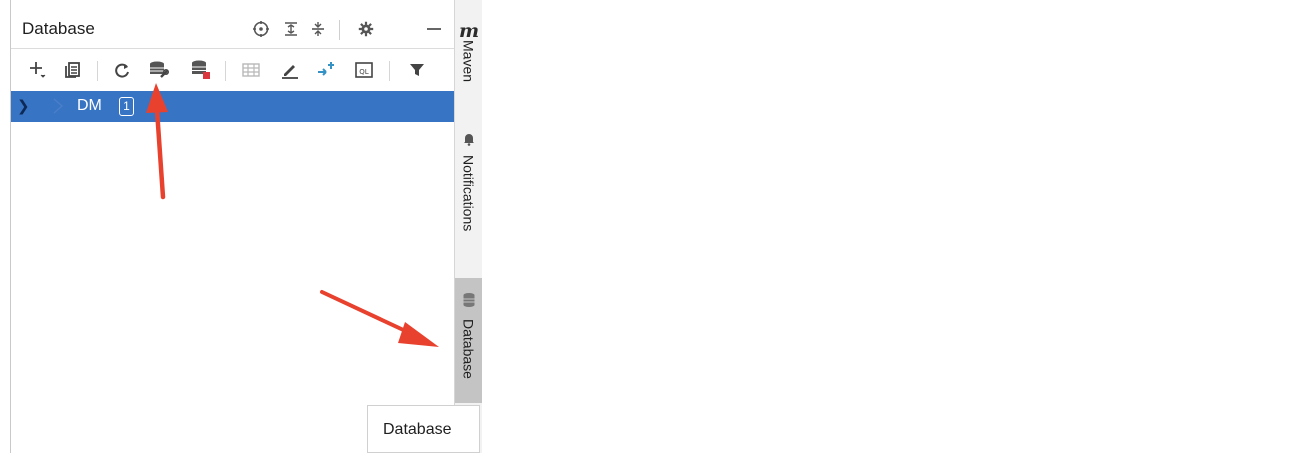 The width and height of the screenshot is (1309, 453). What do you see at coordinates (251, 70) in the screenshot?
I see `table-icon` at bounding box center [251, 70].